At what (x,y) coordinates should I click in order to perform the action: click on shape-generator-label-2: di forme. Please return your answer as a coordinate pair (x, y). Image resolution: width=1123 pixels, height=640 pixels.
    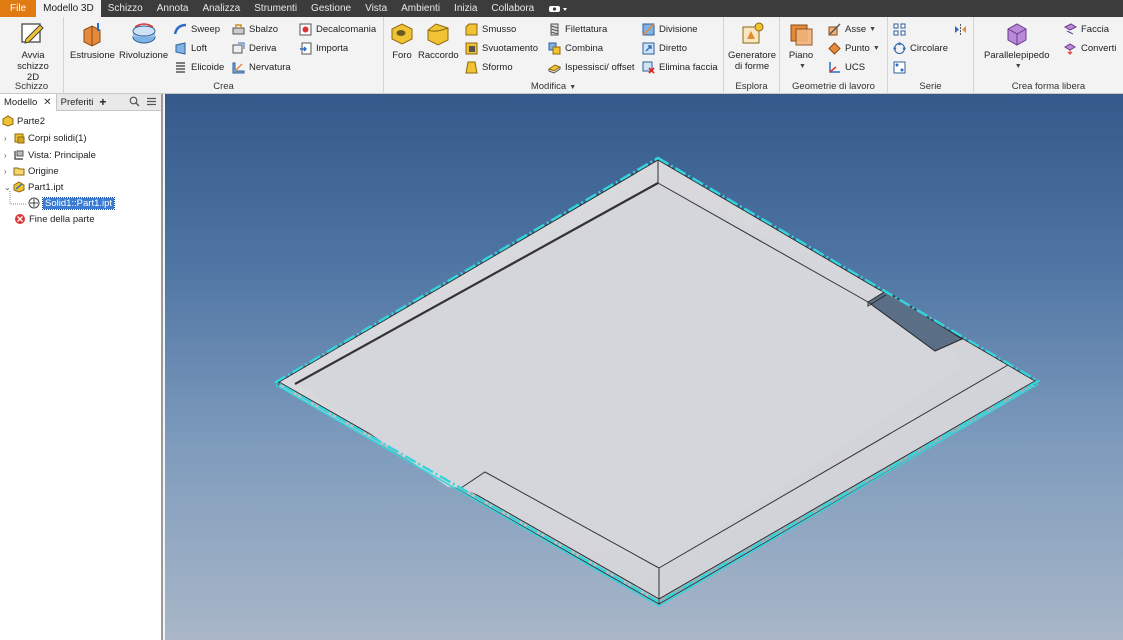
    Looking at the image, I should click on (752, 66).